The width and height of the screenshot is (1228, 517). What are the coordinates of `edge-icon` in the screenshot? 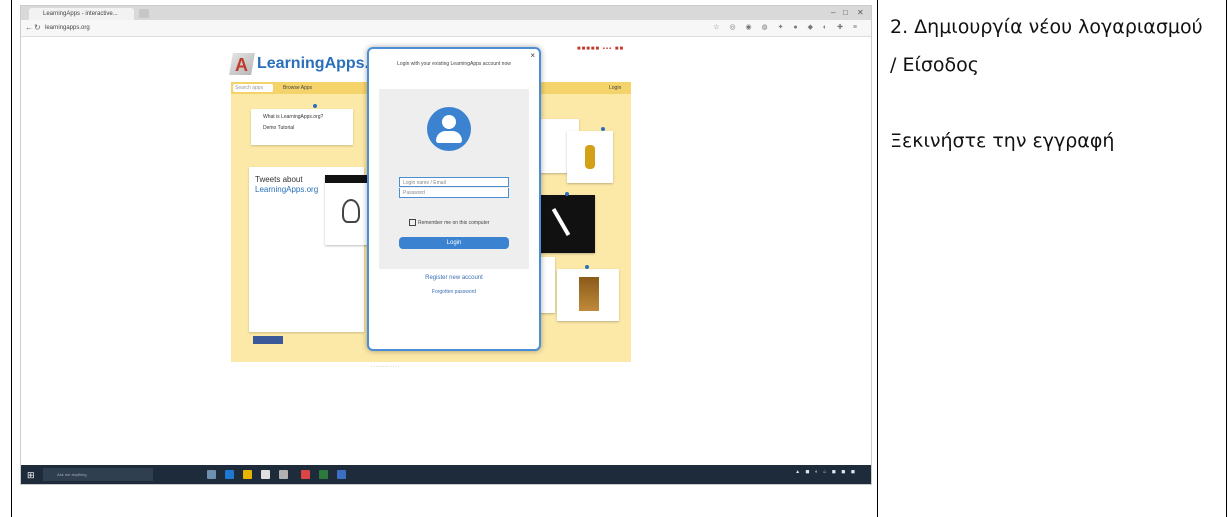 It's located at (229, 474).